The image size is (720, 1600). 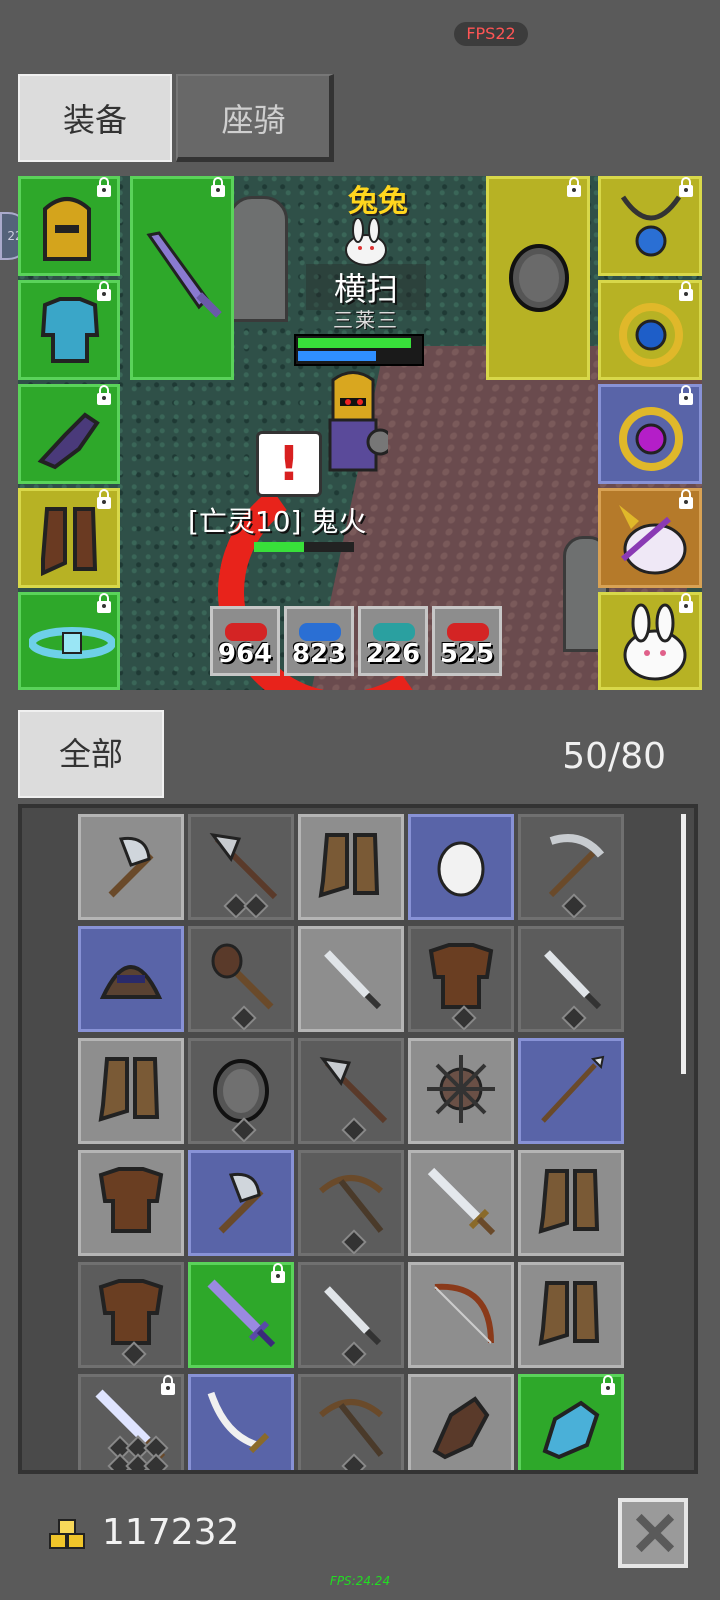 I want to click on enemy-hp-bar, so click(x=304, y=547).